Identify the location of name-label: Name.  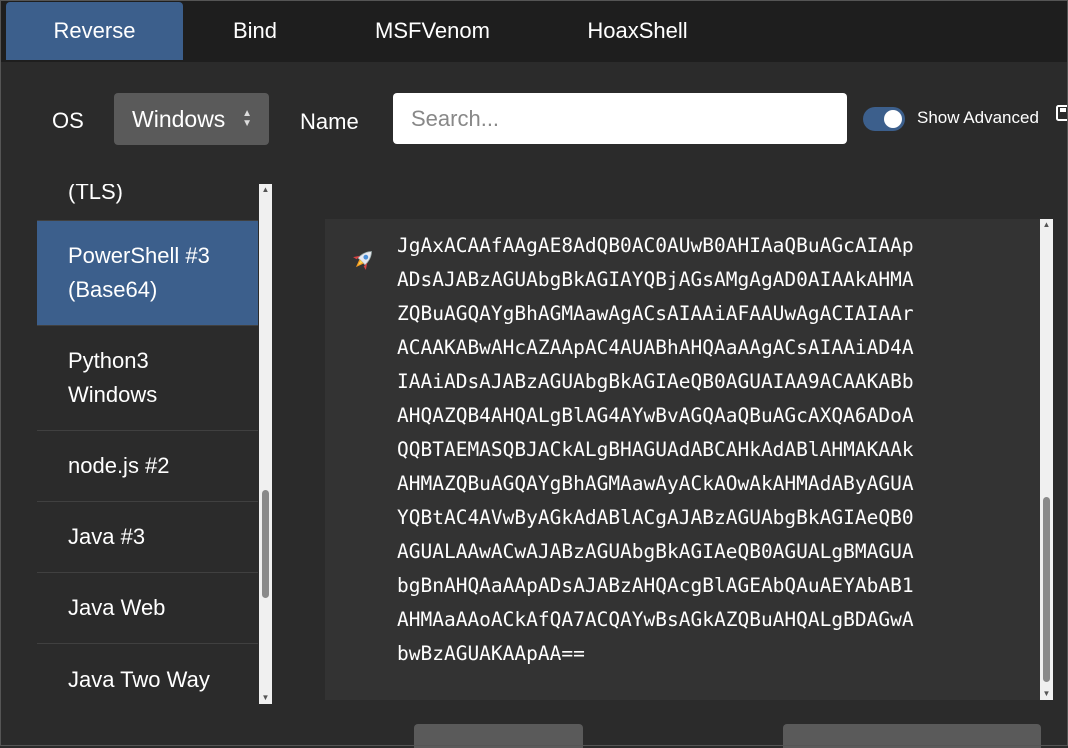
(329, 121).